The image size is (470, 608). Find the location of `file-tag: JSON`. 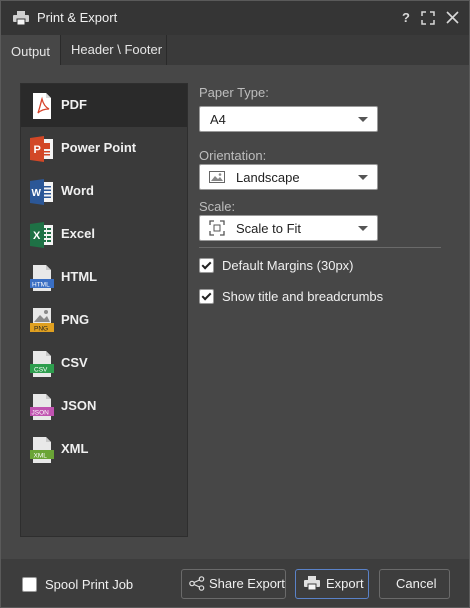

file-tag: JSON is located at coordinates (41, 413).